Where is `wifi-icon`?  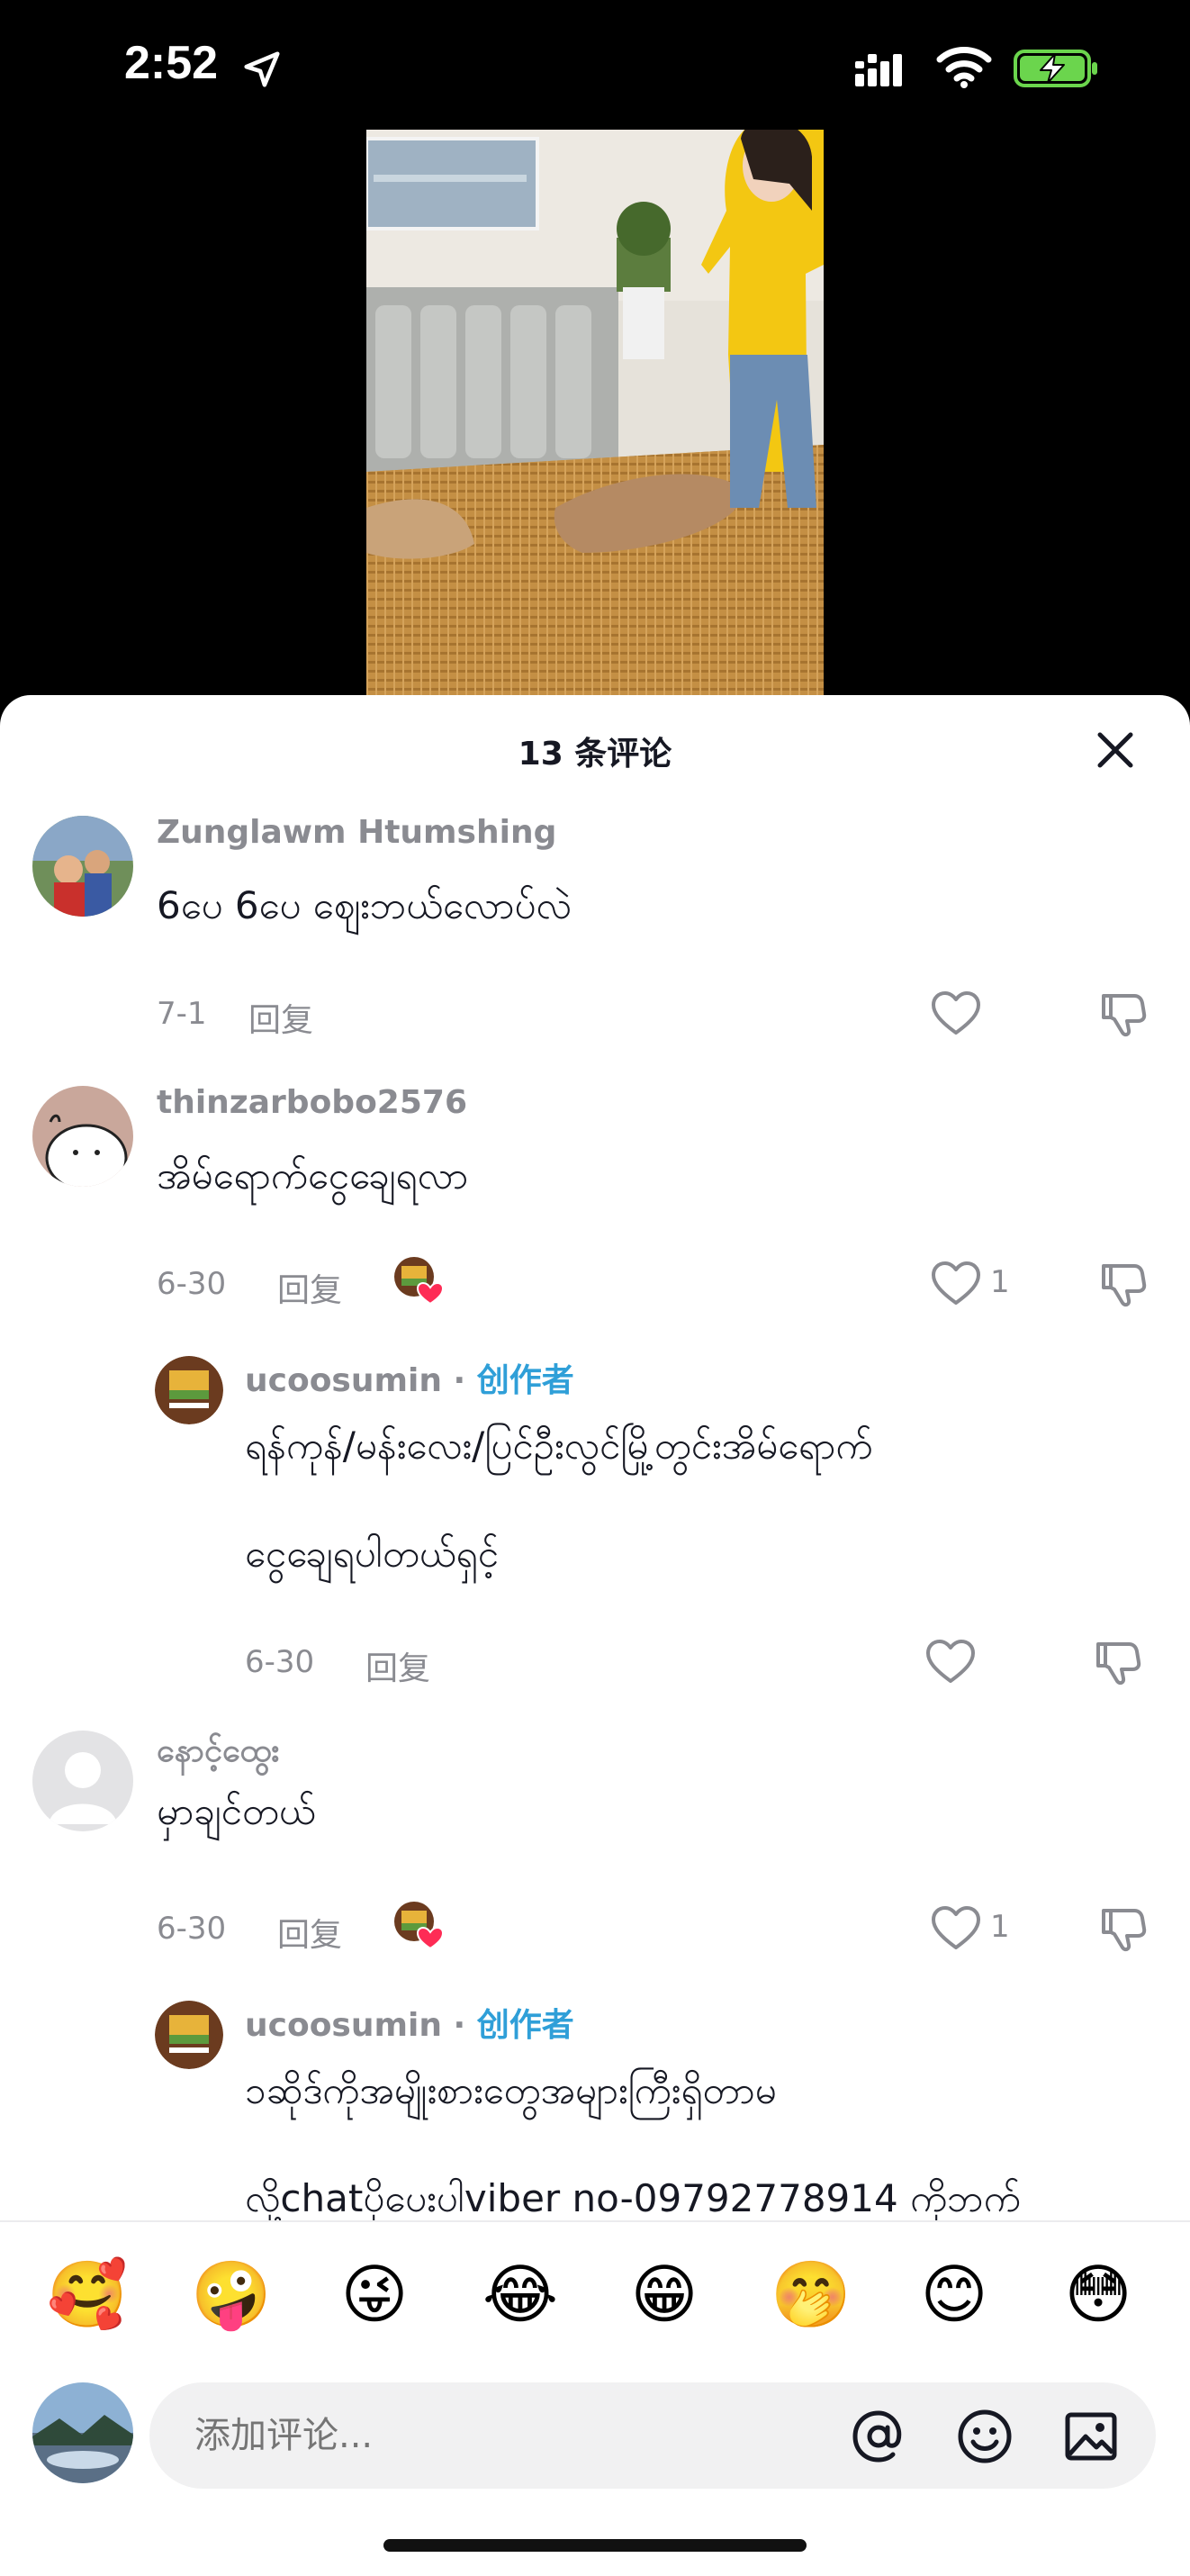
wifi-icon is located at coordinates (964, 67).